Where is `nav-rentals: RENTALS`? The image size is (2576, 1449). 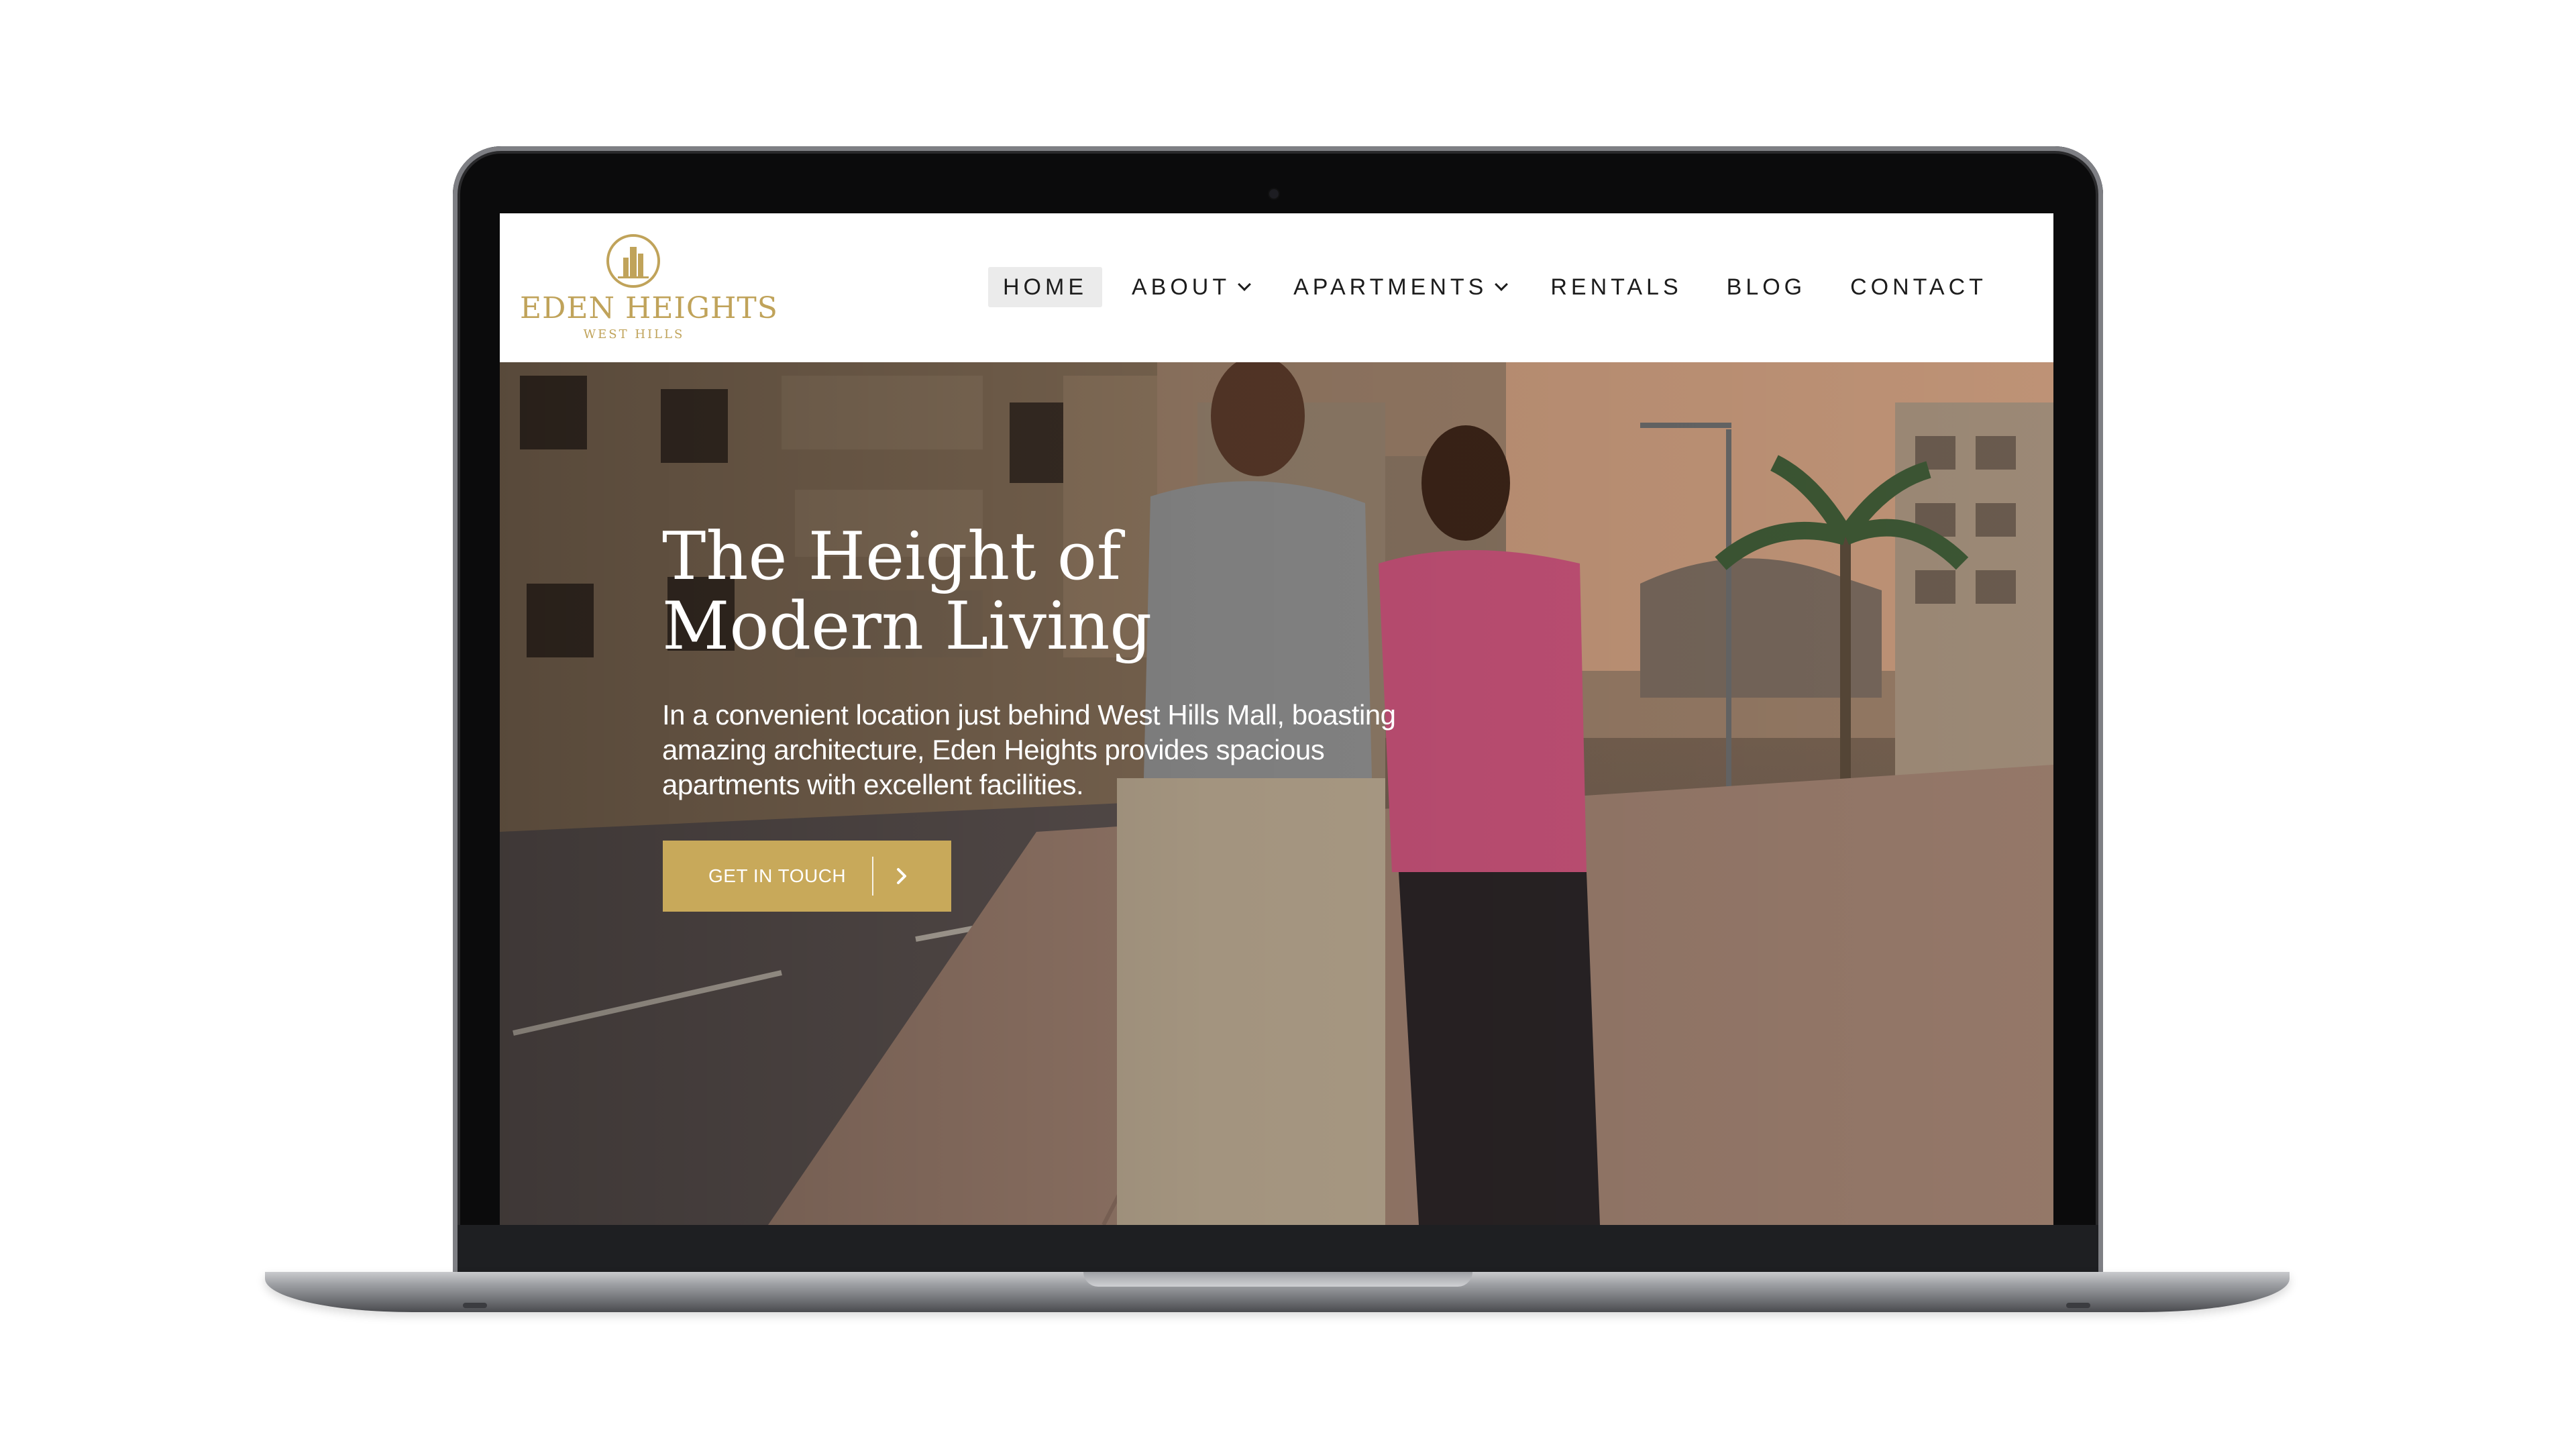
nav-rentals: RENTALS is located at coordinates (1616, 287).